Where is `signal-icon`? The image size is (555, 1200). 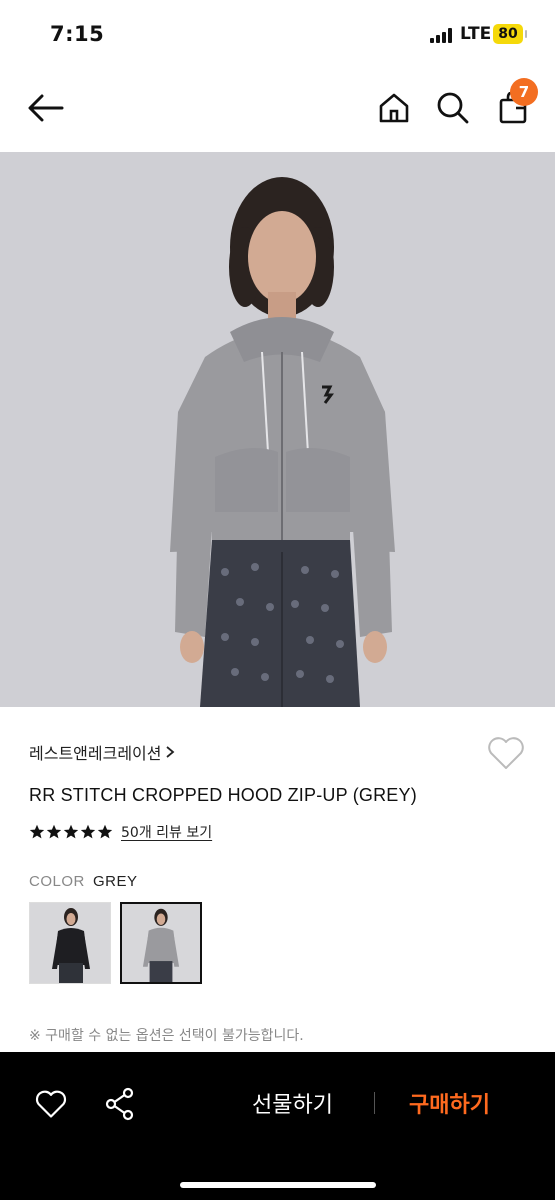
signal-icon is located at coordinates (443, 35).